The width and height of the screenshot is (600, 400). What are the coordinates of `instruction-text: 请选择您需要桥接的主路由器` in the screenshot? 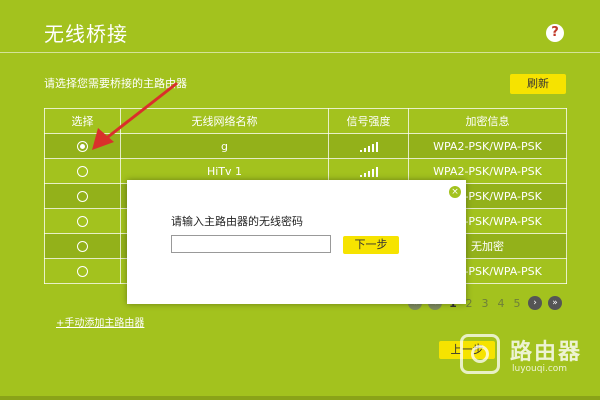 It's located at (115, 83).